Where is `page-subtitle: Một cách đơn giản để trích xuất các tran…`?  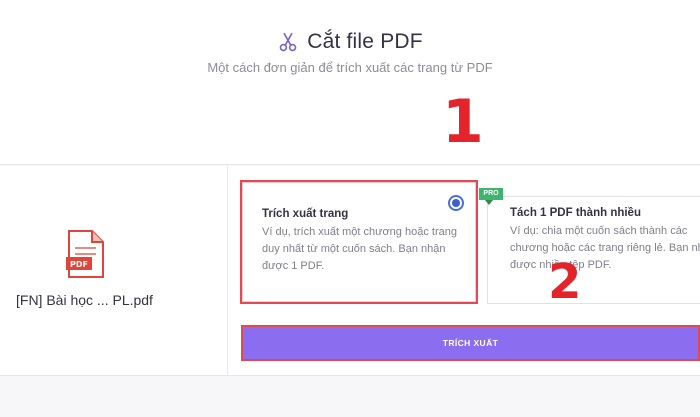 page-subtitle: Một cách đơn giản để trích xuất các tran… is located at coordinates (350, 67).